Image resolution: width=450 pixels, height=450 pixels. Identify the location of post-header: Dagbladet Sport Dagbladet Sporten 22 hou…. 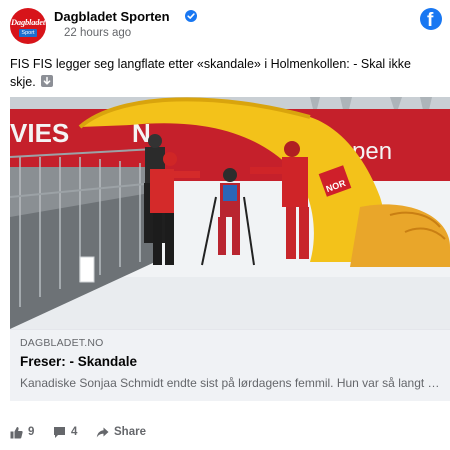
(226, 26).